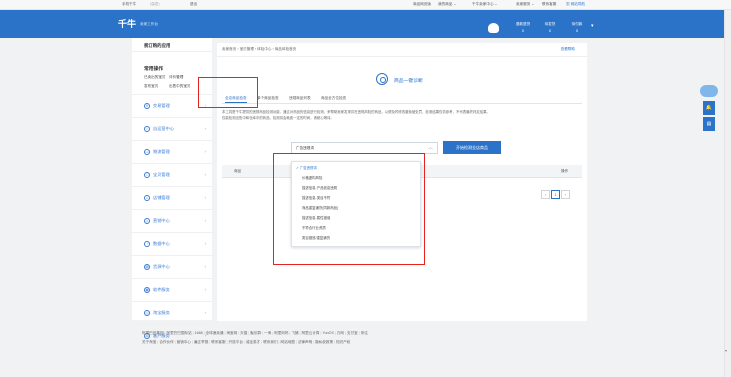  I want to click on footer-link: 聚划算, so click(255, 333).